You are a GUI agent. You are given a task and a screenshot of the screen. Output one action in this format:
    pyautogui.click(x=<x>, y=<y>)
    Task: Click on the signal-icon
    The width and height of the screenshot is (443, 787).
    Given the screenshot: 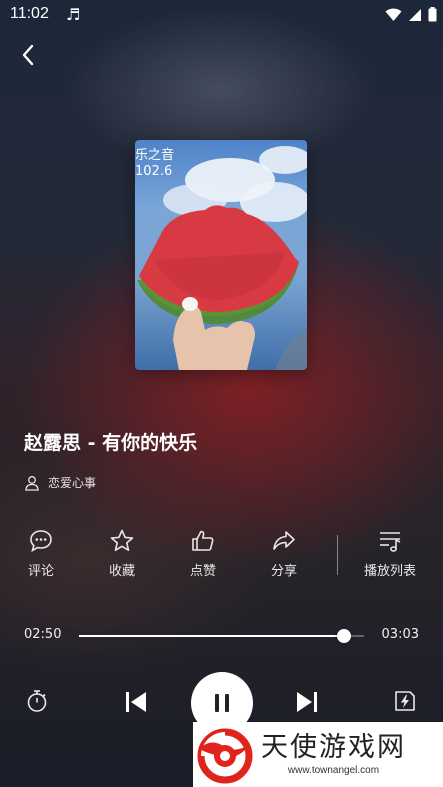 What is the action you would take?
    pyautogui.click(x=415, y=14)
    